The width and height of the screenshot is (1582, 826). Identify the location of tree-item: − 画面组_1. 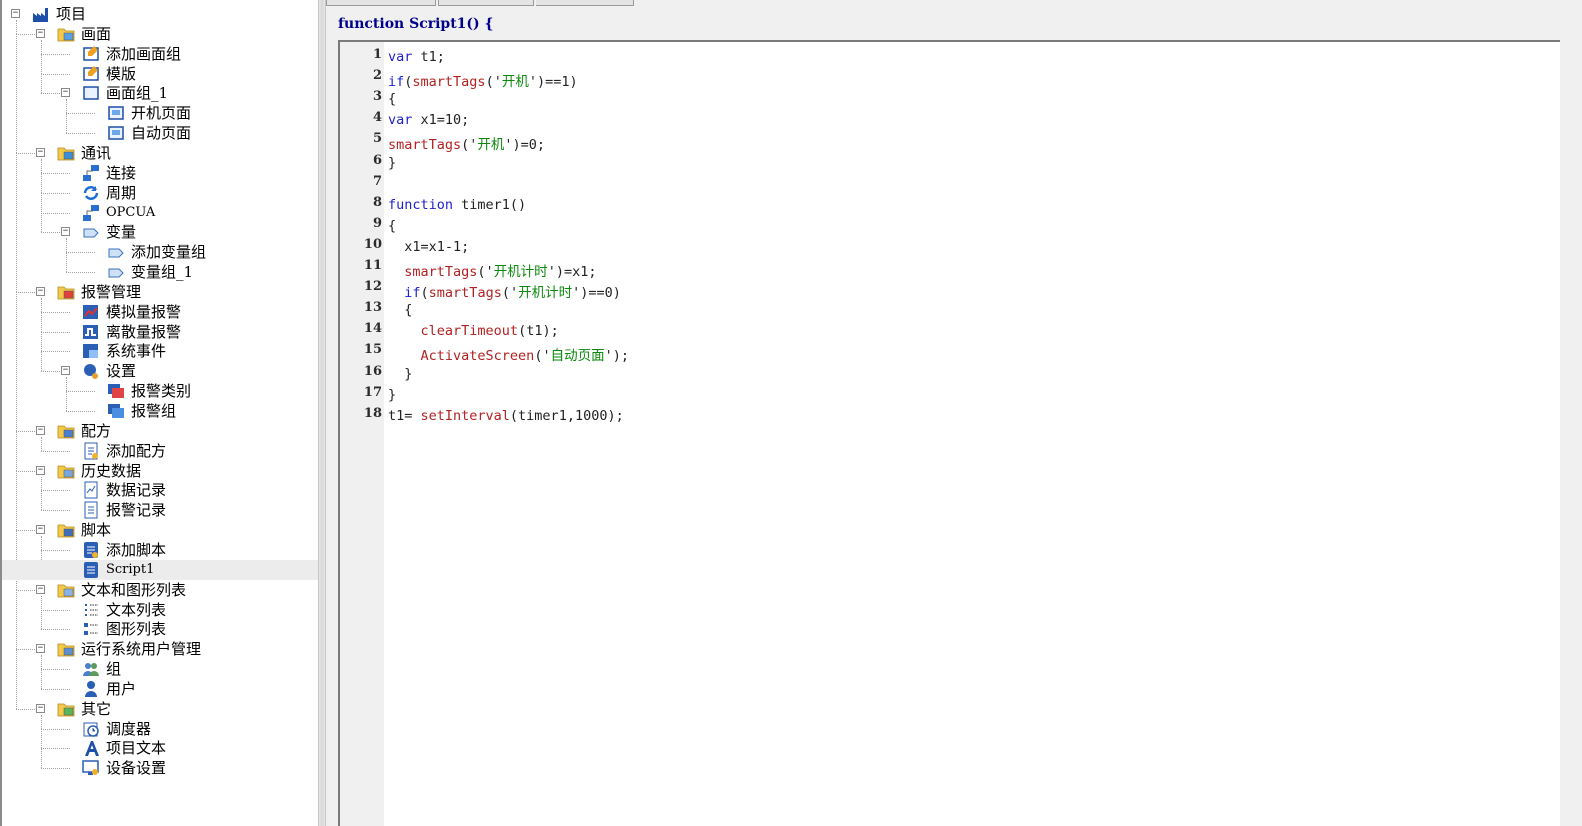
(160, 93).